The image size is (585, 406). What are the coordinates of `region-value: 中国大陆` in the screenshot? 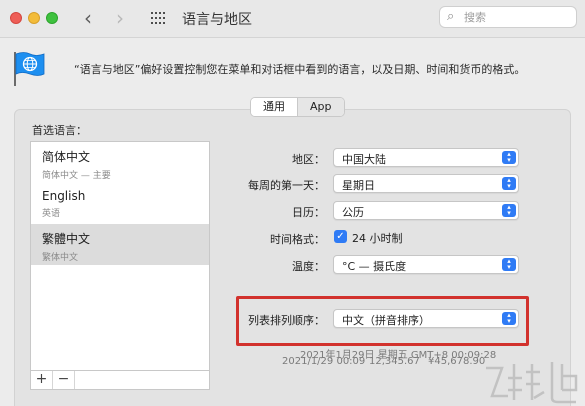 It's located at (364, 159).